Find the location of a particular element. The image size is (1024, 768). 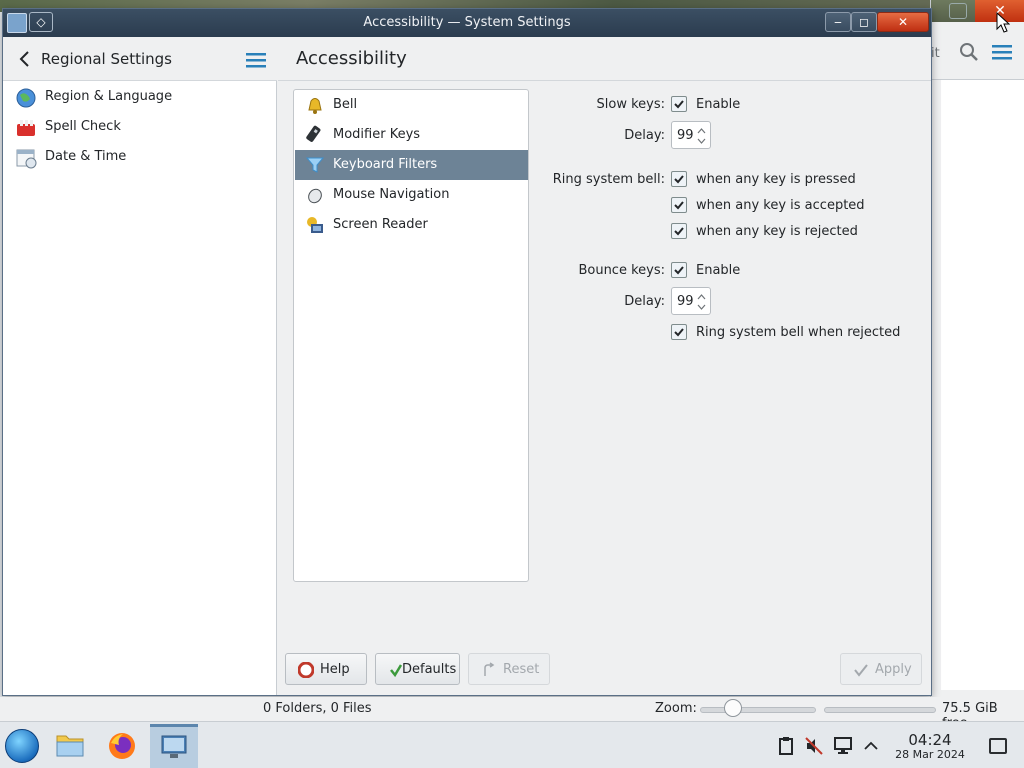

help-button-label: Help is located at coordinates (335, 669).